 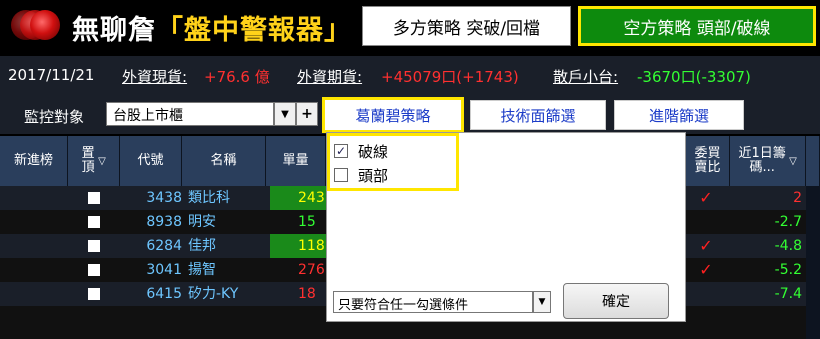 I want to click on col-volume: 單量, so click(x=296, y=161).